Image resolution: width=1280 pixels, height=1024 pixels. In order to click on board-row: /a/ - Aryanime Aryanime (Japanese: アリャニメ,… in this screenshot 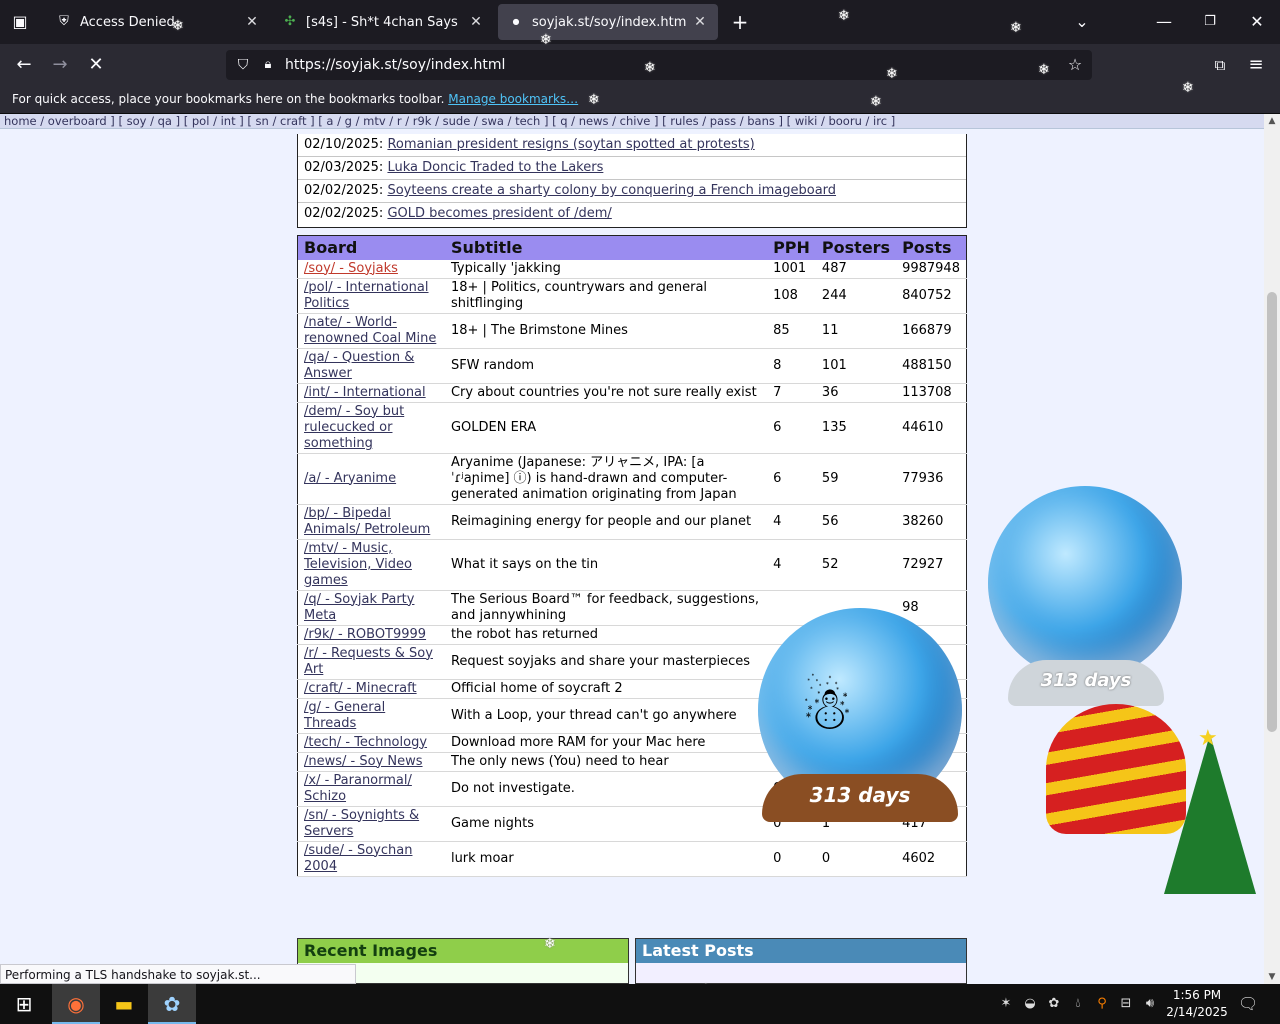, I will do `click(632, 479)`.